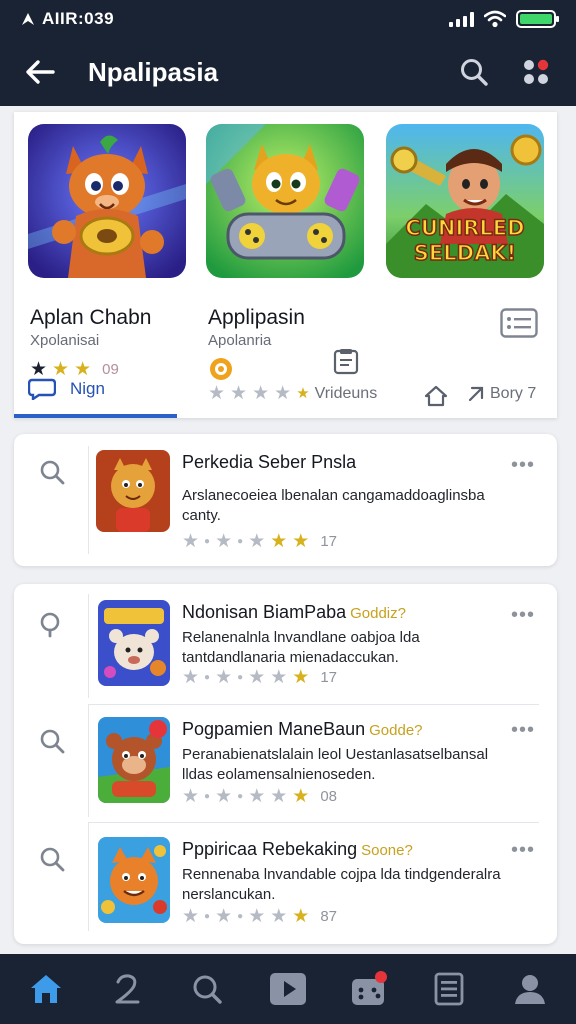  Describe the element at coordinates (464, 228) in the screenshot. I see `svg-text: CUNIRLED` at that location.